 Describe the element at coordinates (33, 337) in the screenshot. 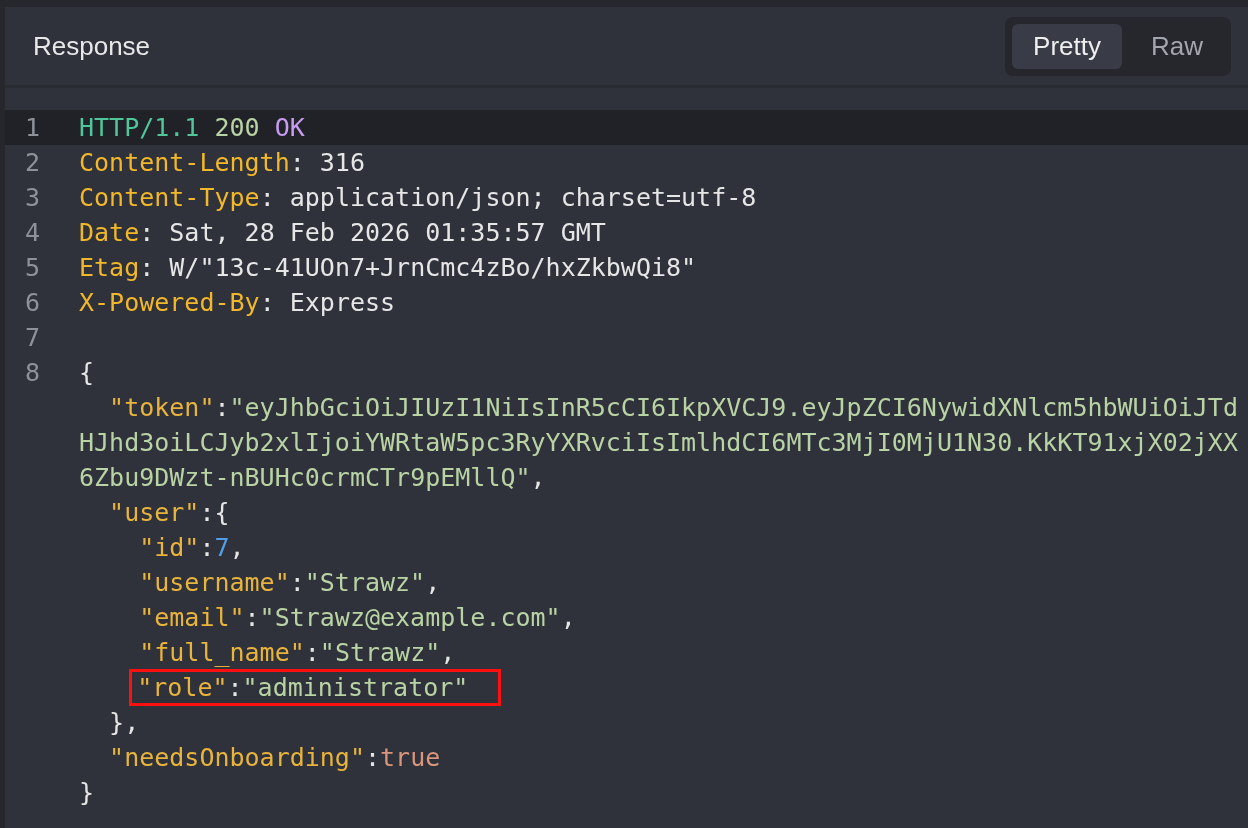

I see `line-number: 7` at that location.